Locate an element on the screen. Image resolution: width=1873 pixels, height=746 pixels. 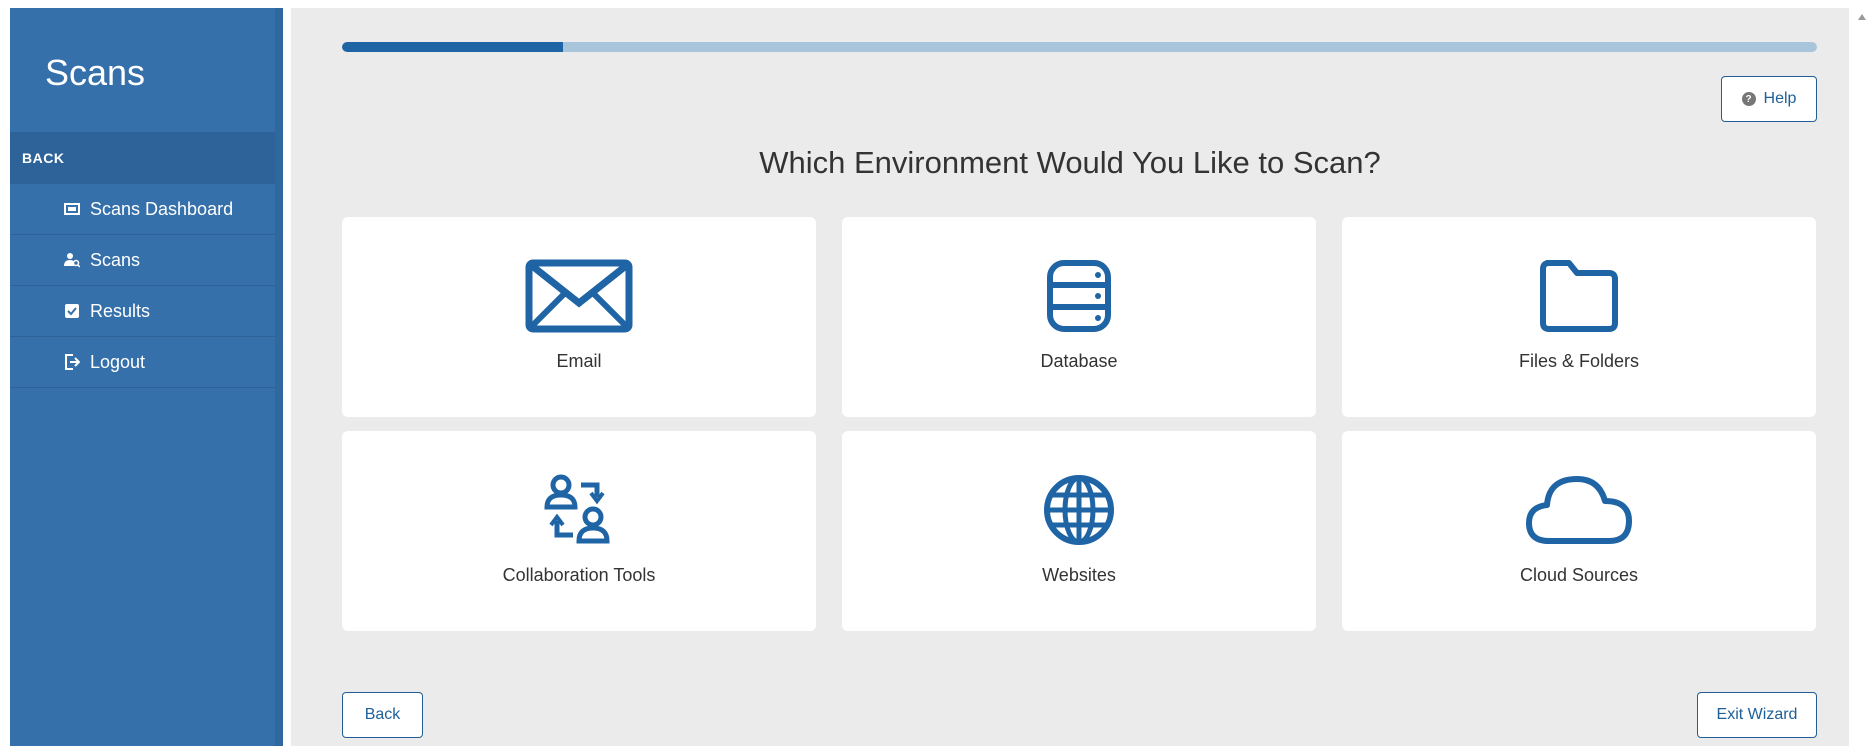
back-link: BACK is located at coordinates (142, 158).